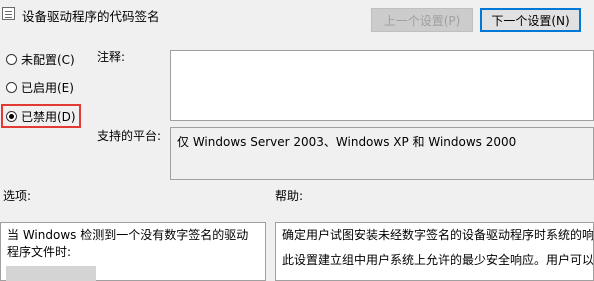 This screenshot has width=594, height=281. I want to click on help-label: 帮助:, so click(289, 196).